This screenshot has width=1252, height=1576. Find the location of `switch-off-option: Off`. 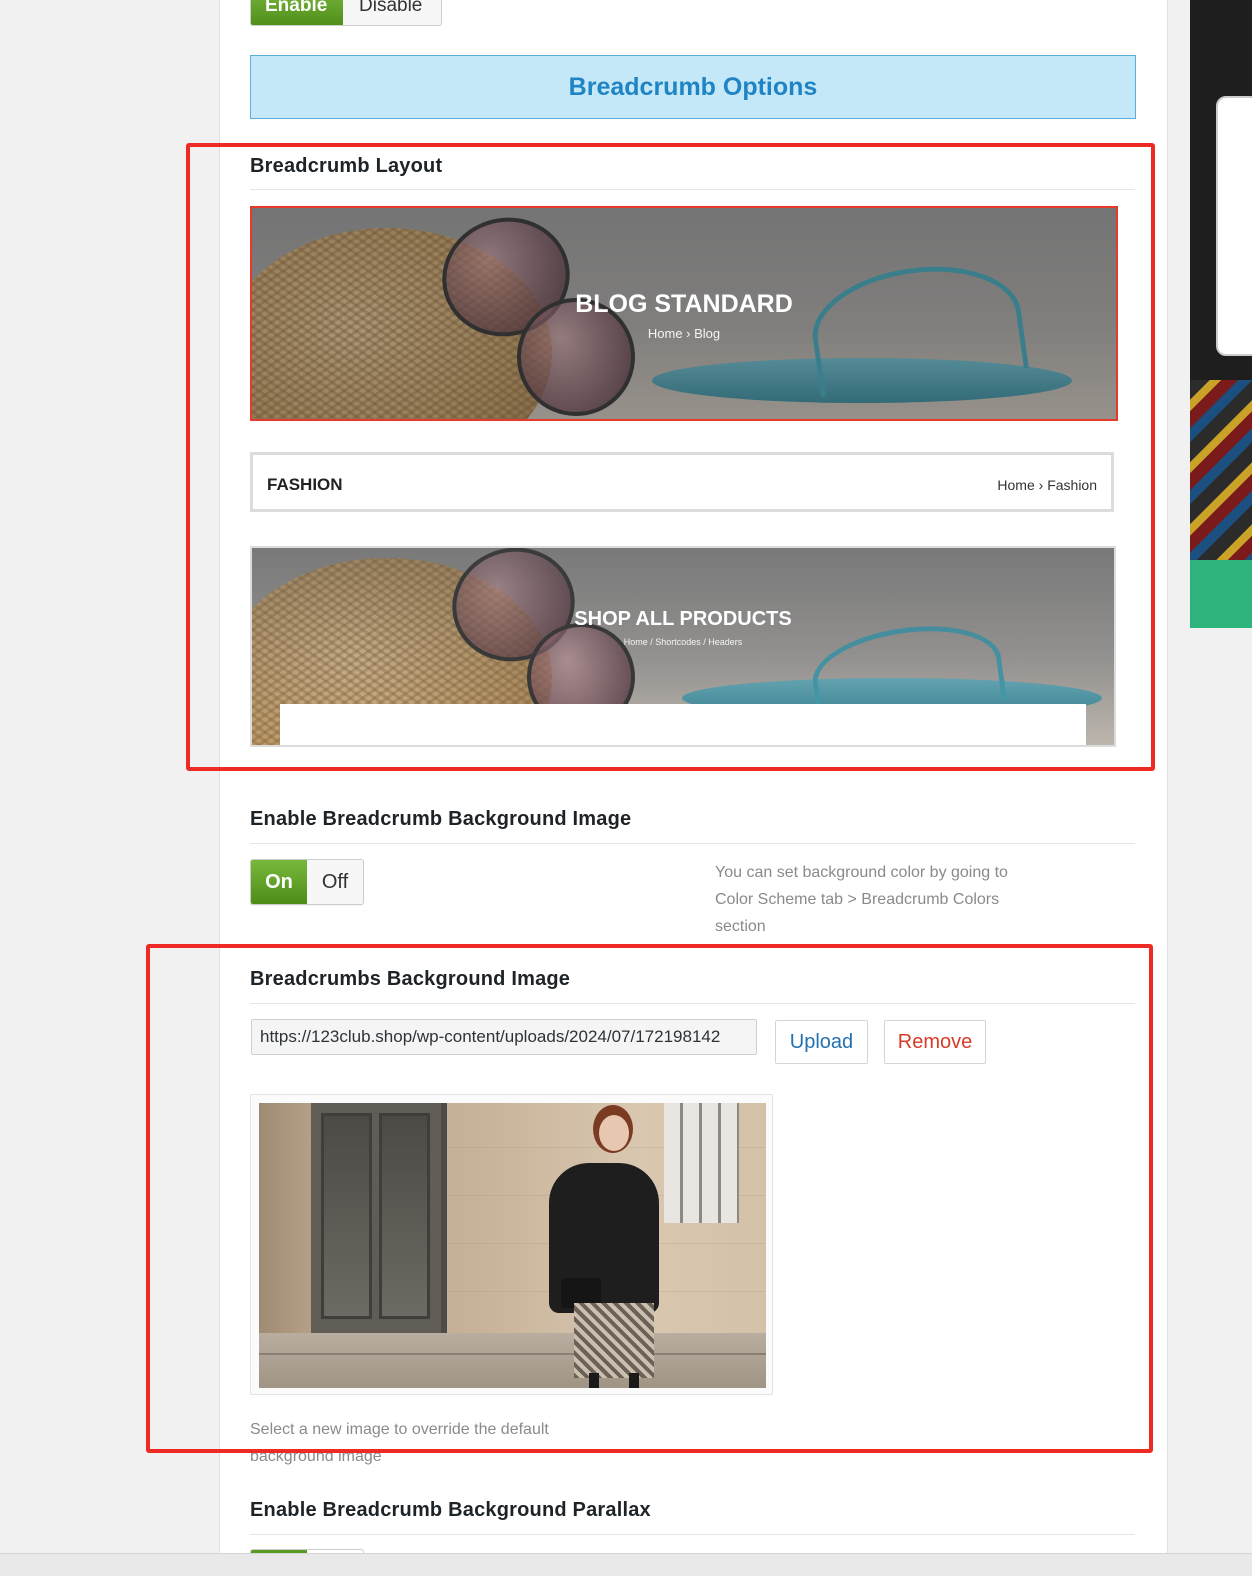

switch-off-option: Off is located at coordinates (335, 882).